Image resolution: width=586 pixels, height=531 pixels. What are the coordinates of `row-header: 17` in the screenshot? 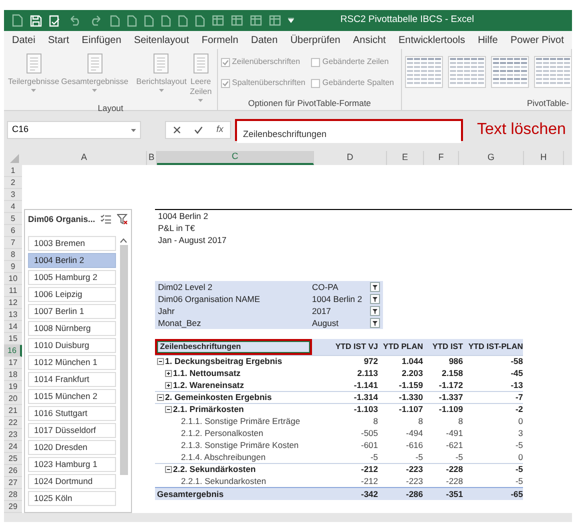 It's located at (13, 363).